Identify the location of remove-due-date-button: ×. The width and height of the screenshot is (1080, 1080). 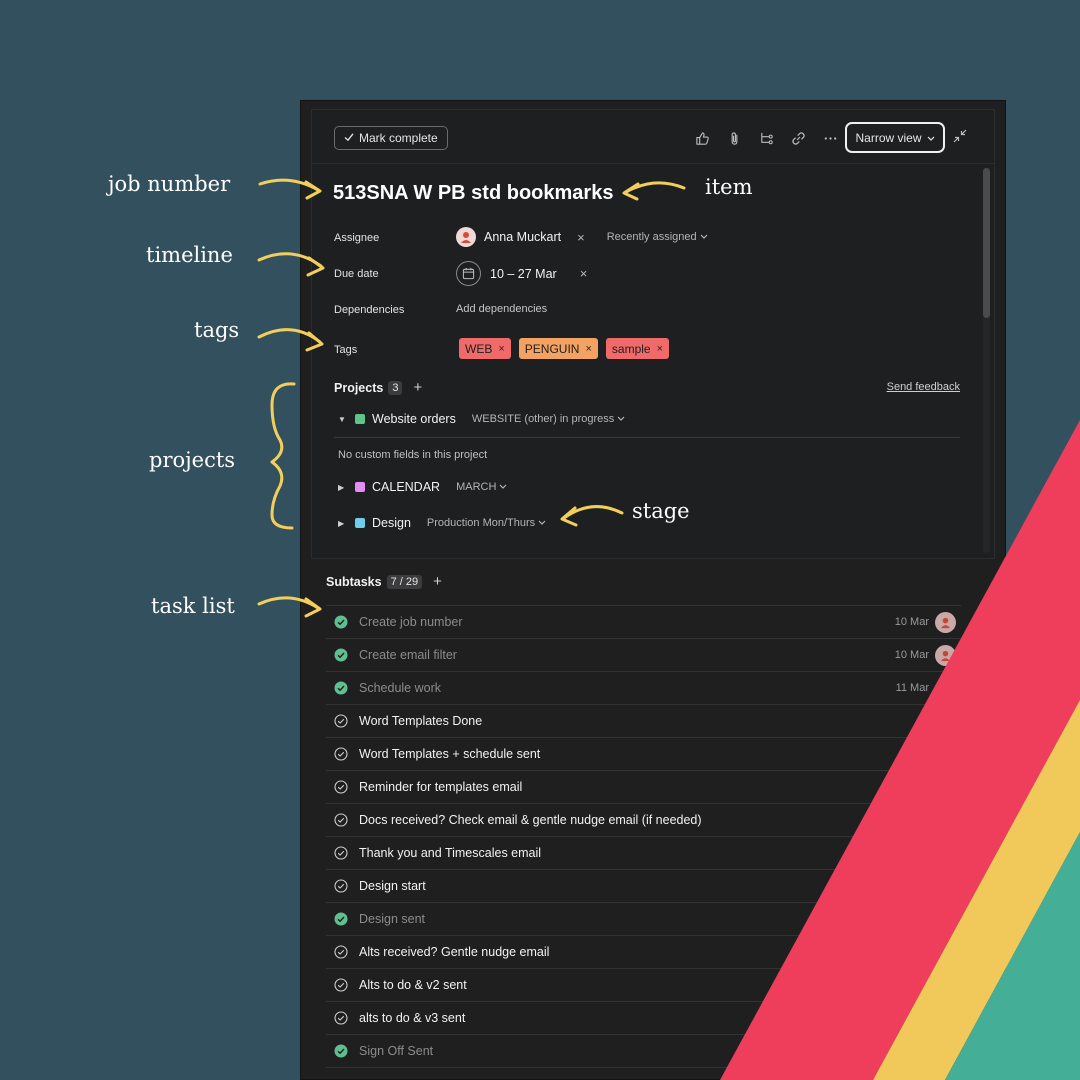
(584, 273).